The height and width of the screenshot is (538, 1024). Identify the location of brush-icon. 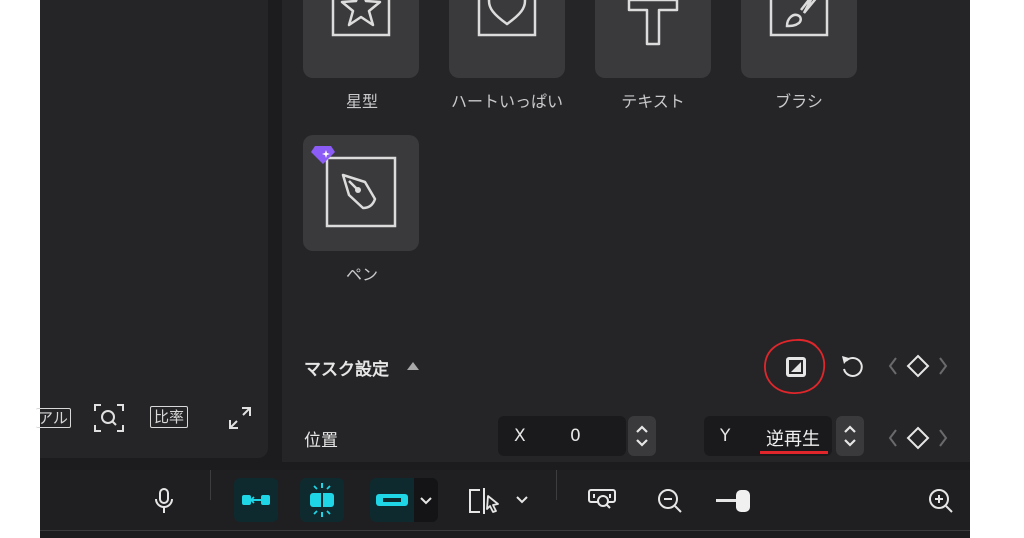
(799, 18).